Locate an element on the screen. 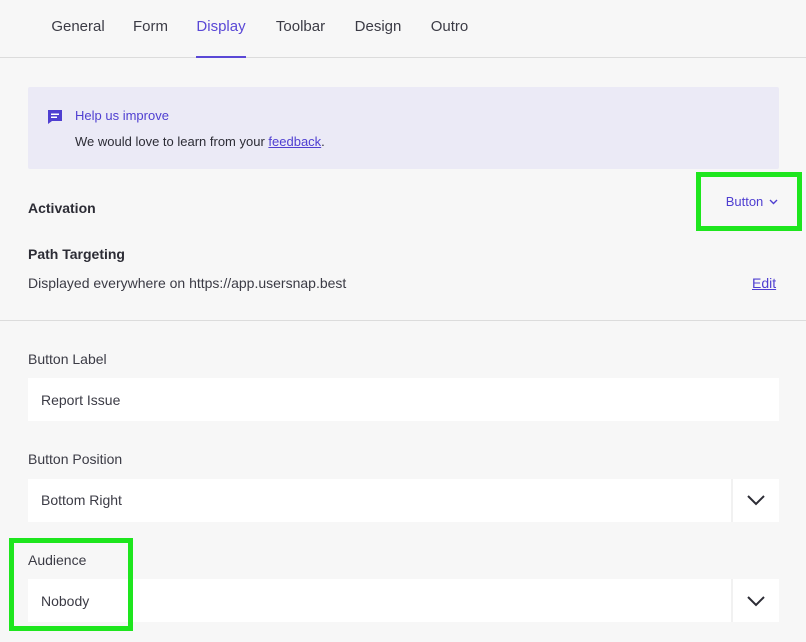 This screenshot has width=806, height=642. audience-value: Nobody is located at coordinates (65, 601).